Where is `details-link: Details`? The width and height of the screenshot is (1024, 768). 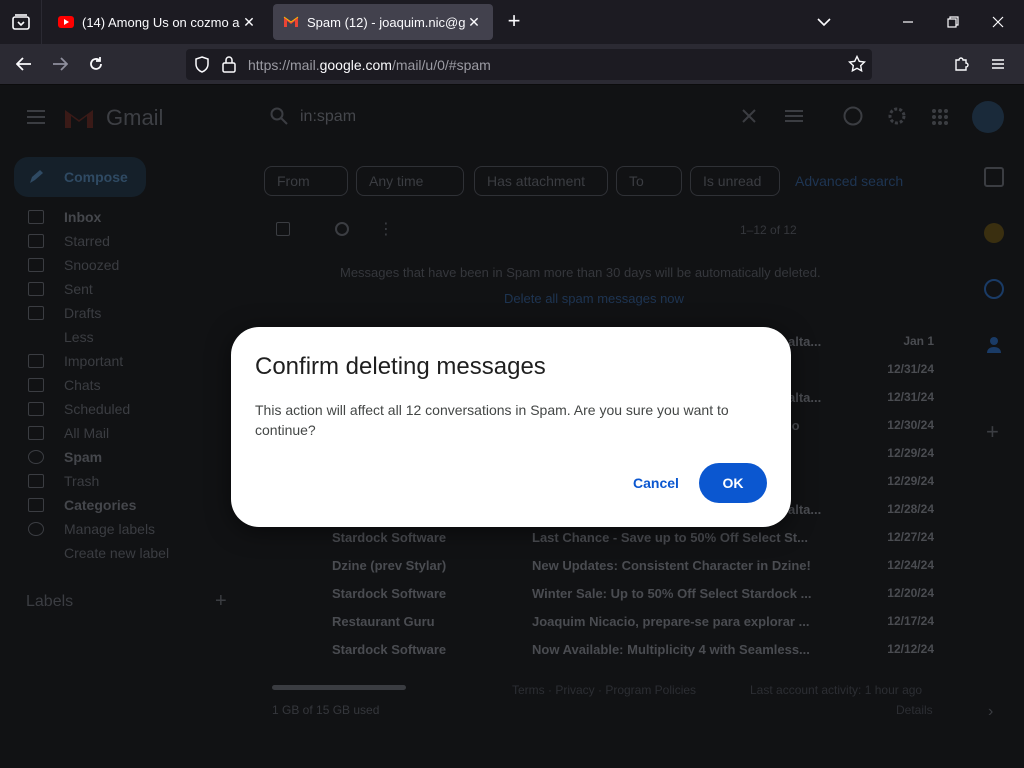 details-link: Details is located at coordinates (914, 710).